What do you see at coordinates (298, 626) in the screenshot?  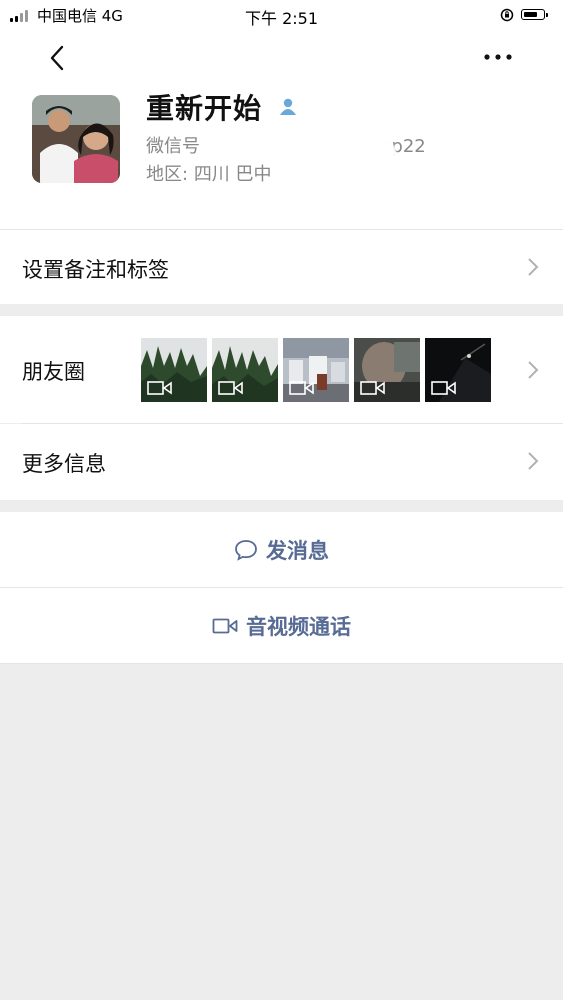 I see `video-call-label: 音视频通话` at bounding box center [298, 626].